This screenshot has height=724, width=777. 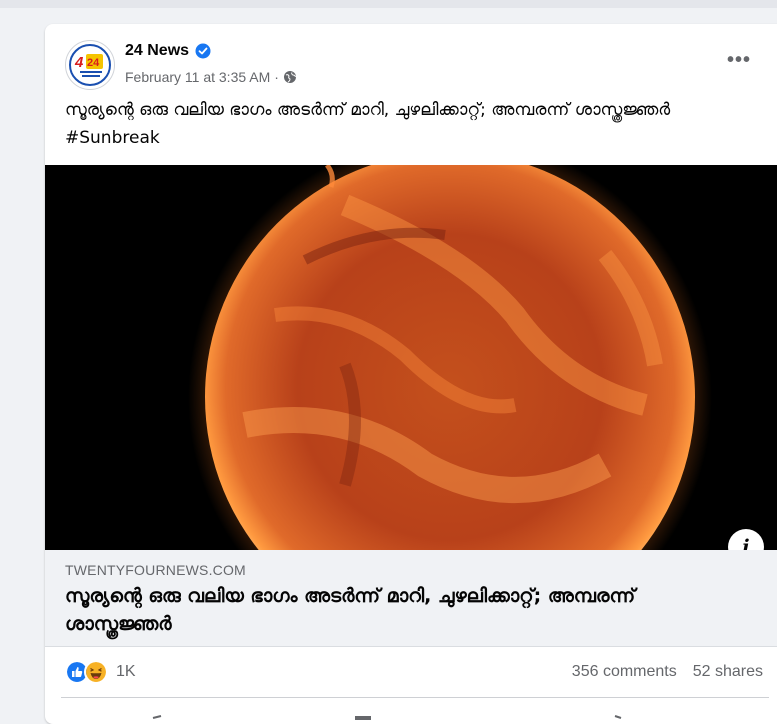 I want to click on 24-news-logo: 4 24, so click(x=90, y=65).